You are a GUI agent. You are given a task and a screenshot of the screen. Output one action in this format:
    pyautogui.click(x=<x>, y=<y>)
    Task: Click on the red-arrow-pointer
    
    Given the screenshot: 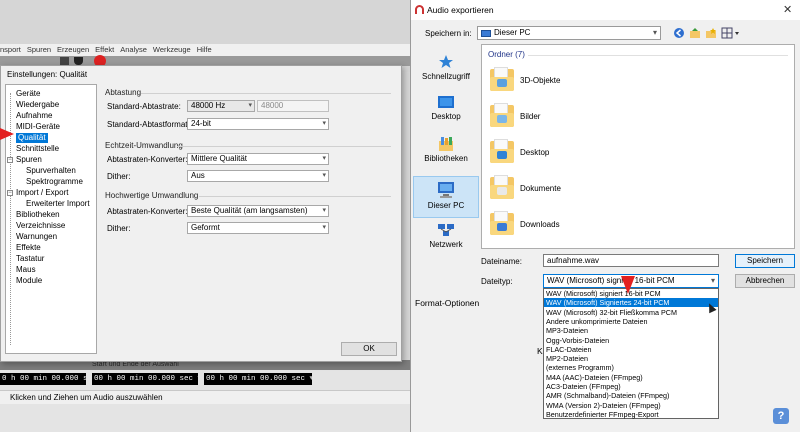 What is the action you would take?
    pyautogui.click(x=7, y=134)
    